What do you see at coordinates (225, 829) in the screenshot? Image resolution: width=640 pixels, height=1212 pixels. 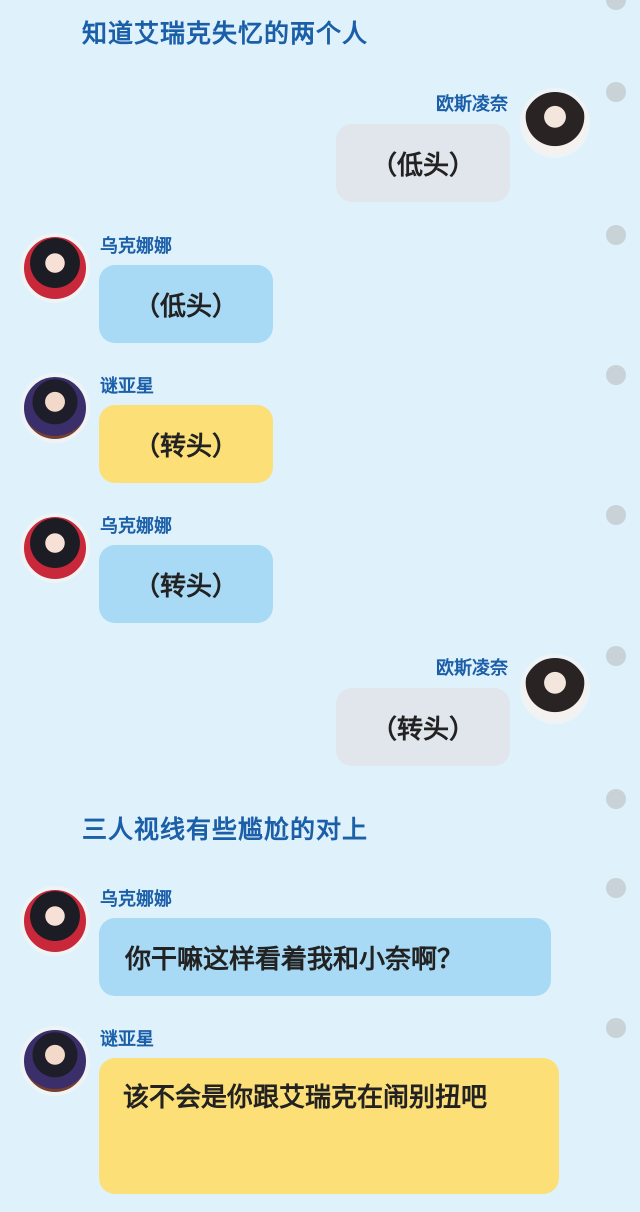 I see `narration-middle: 三人视线有些尴尬的对上` at bounding box center [225, 829].